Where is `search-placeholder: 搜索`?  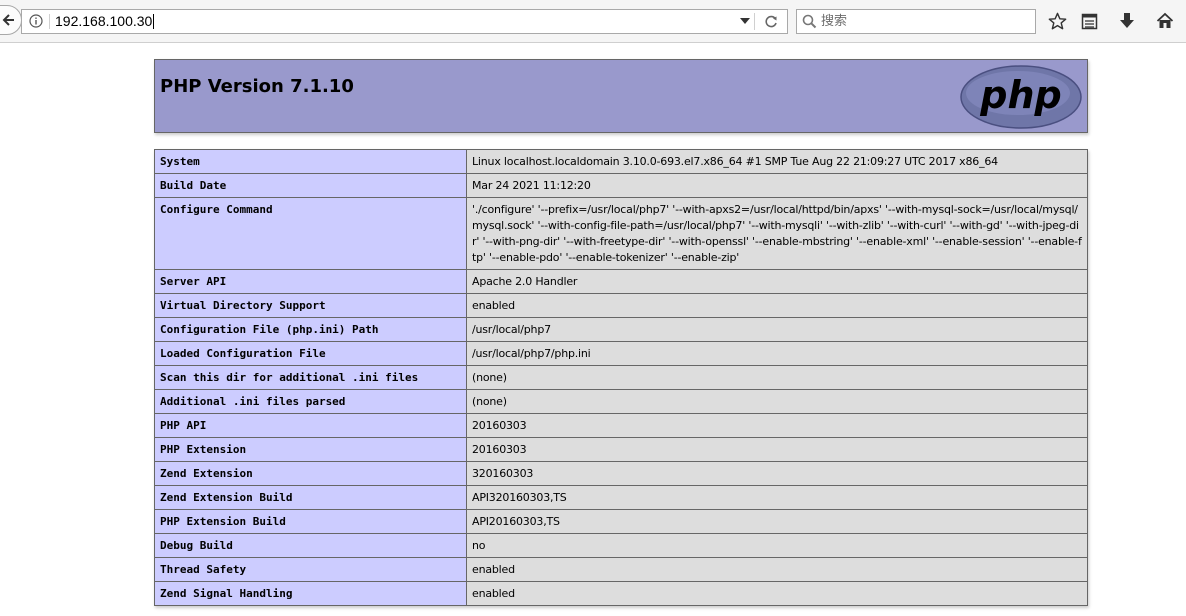 search-placeholder: 搜索 is located at coordinates (834, 21).